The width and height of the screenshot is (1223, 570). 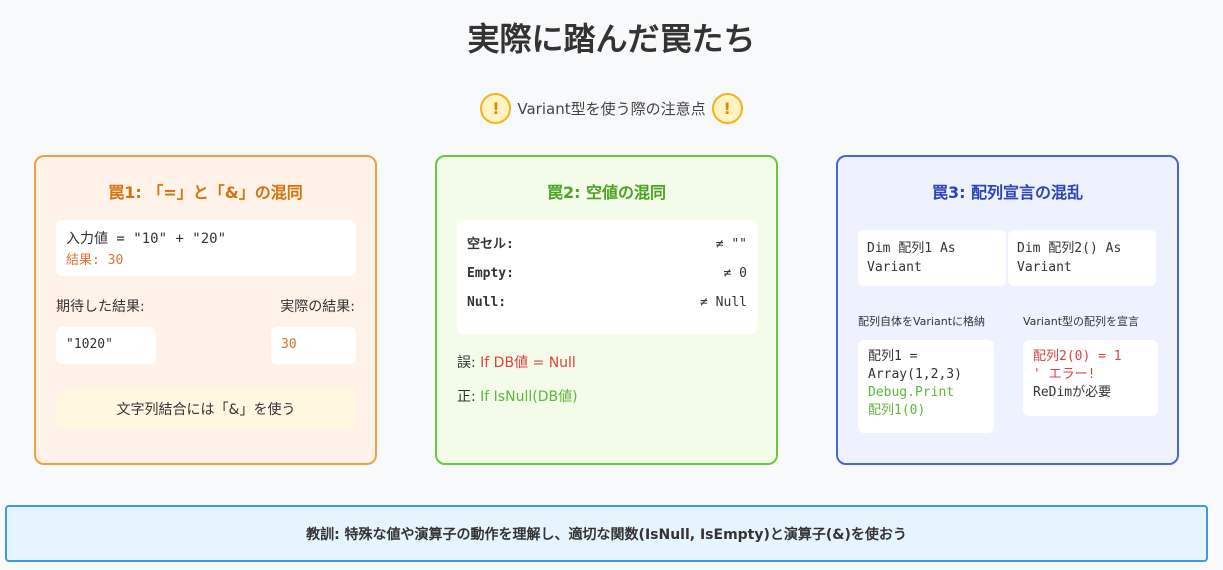 What do you see at coordinates (317, 307) in the screenshot?
I see `actual-label: 実際の結果:` at bounding box center [317, 307].